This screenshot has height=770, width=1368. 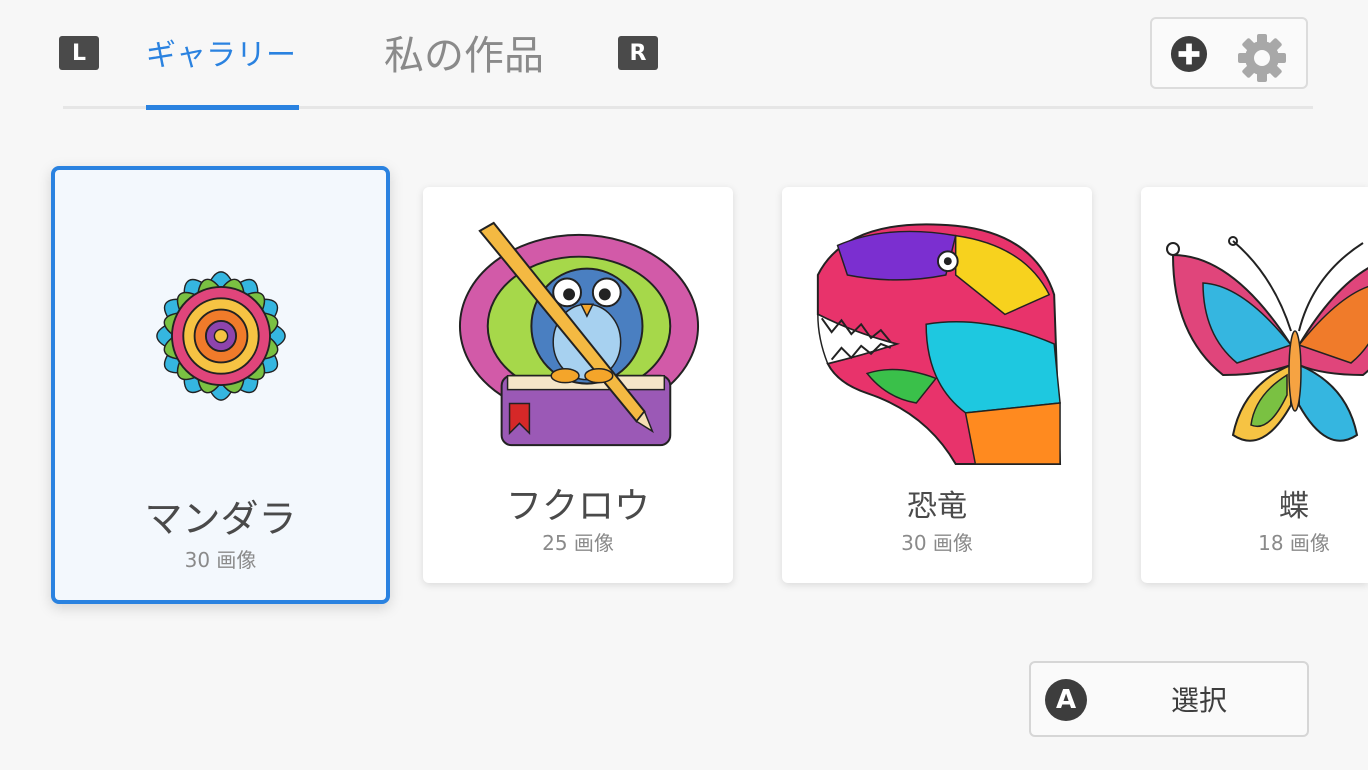 I want to click on select-button: A 選択, so click(x=1169, y=699).